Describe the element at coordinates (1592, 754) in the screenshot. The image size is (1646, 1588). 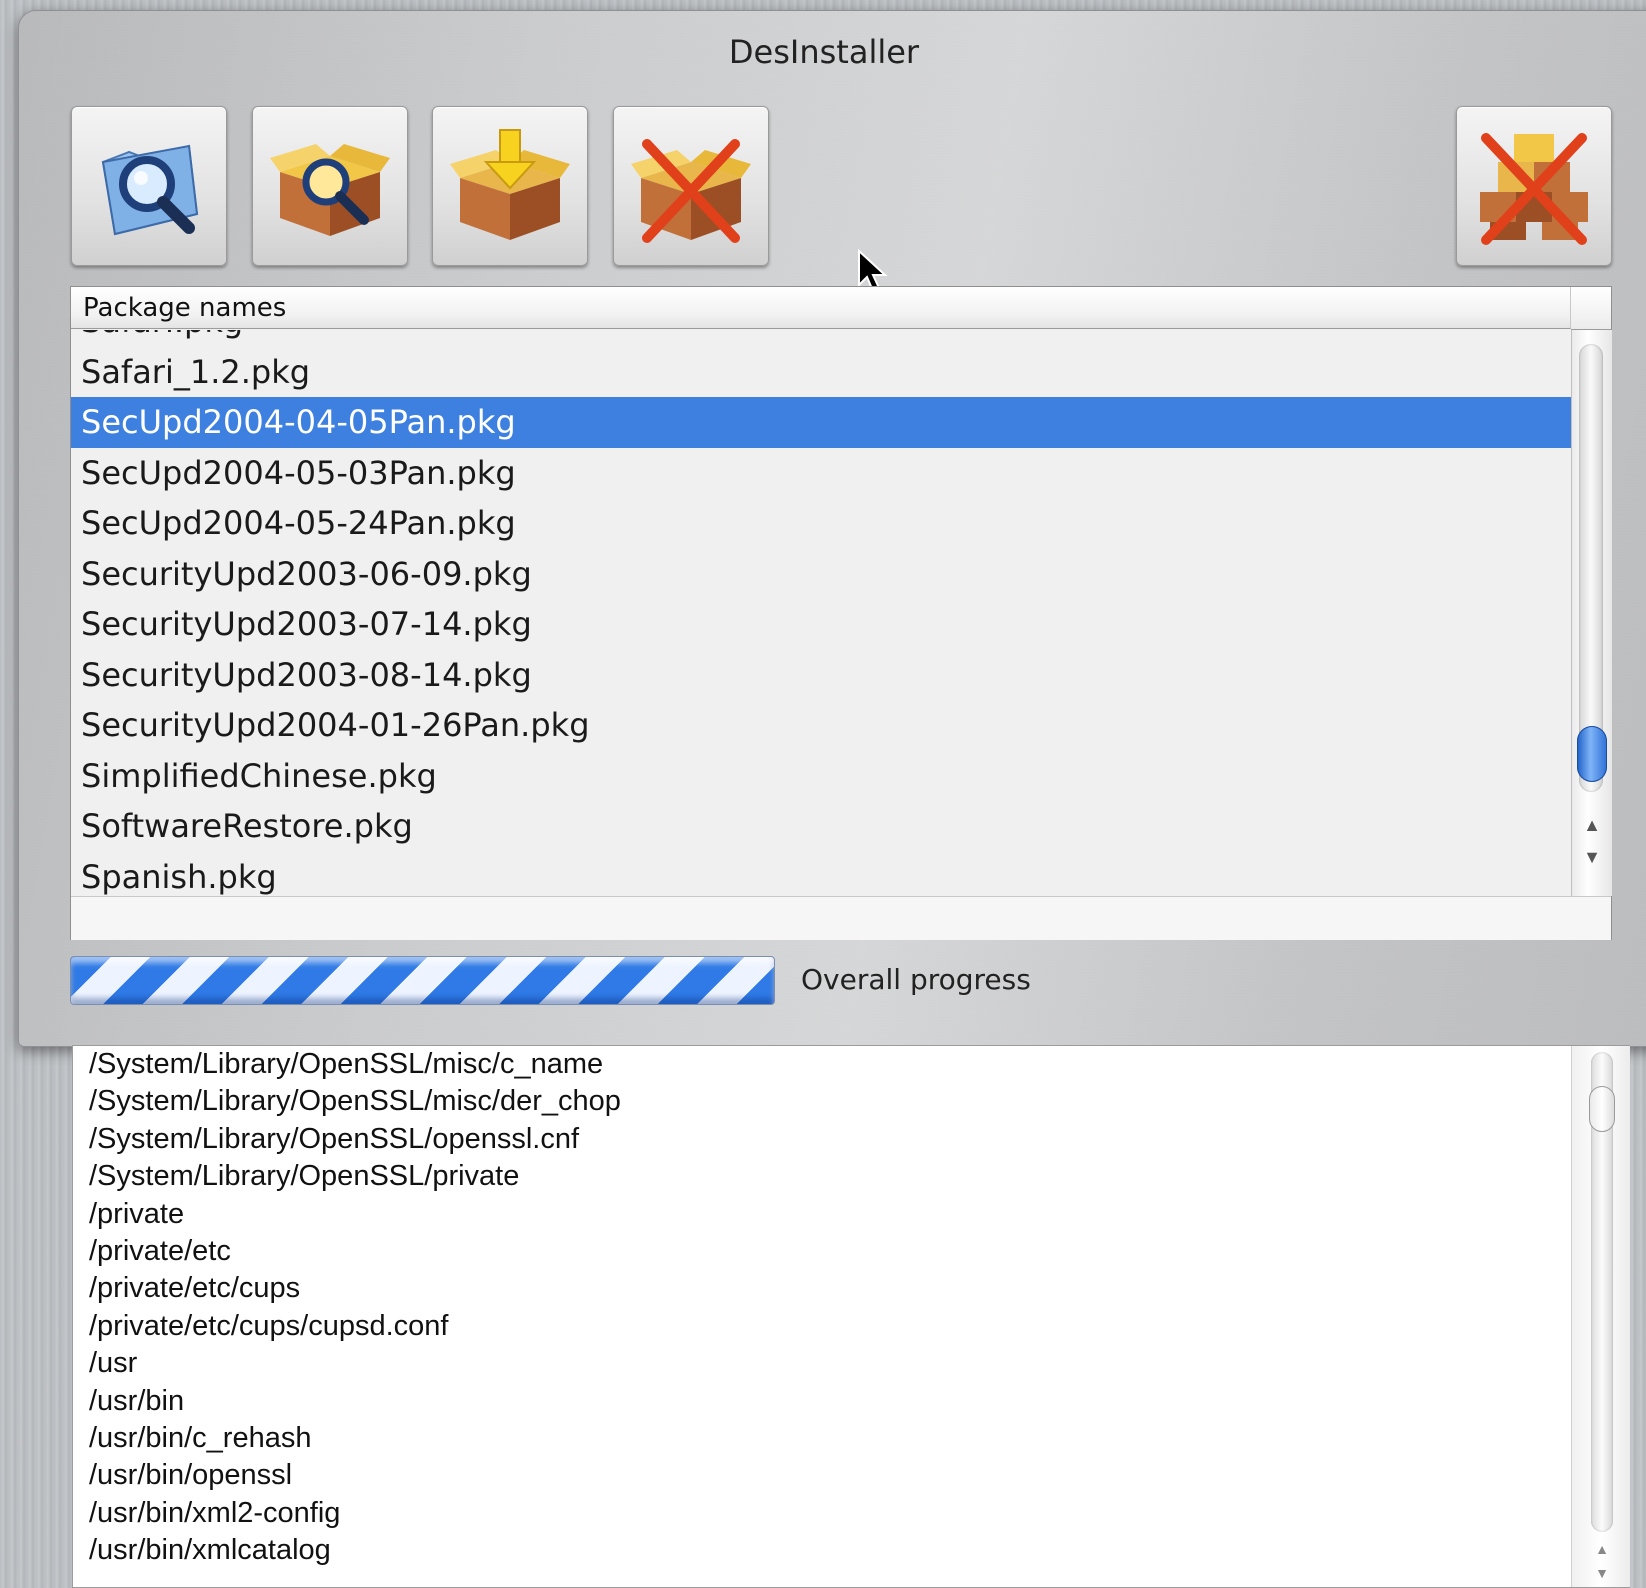
I see `scroll-thumb` at that location.